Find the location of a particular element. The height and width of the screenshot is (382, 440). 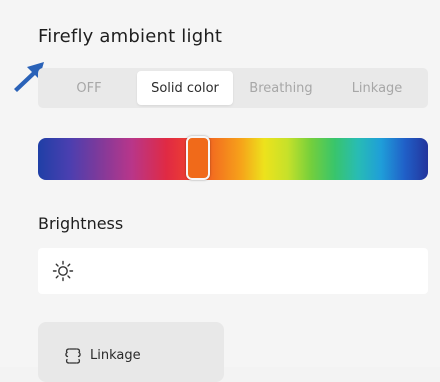

linkage-icon is located at coordinates (73, 356).